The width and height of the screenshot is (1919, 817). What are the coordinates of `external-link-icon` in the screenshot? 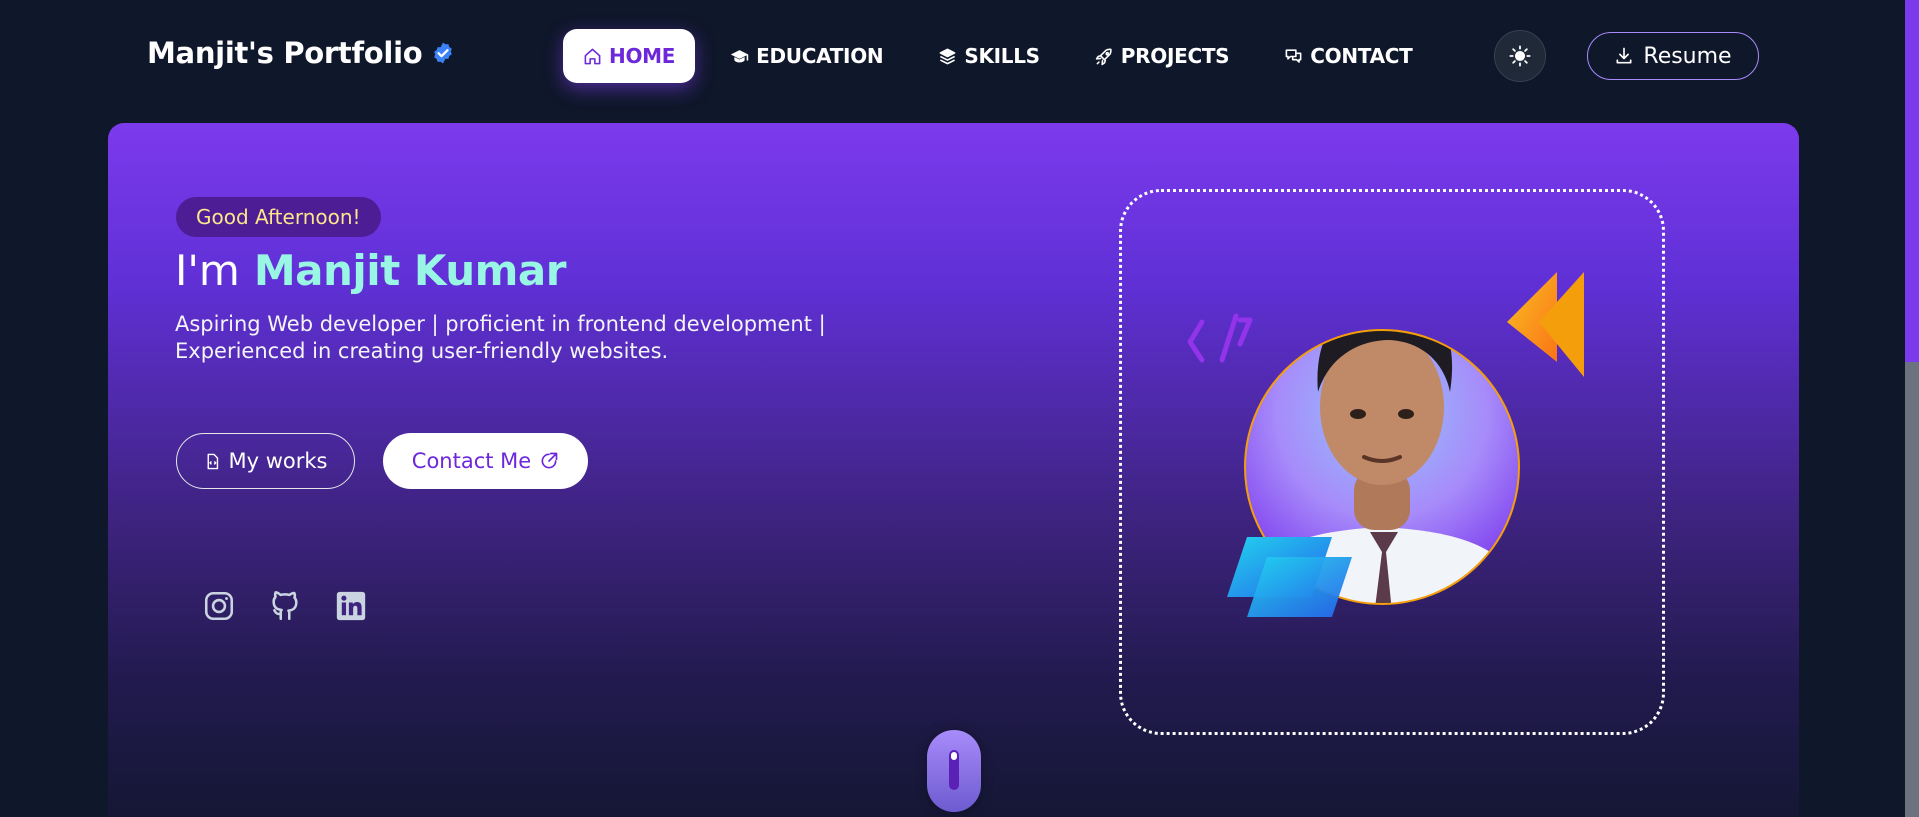 It's located at (549, 460).